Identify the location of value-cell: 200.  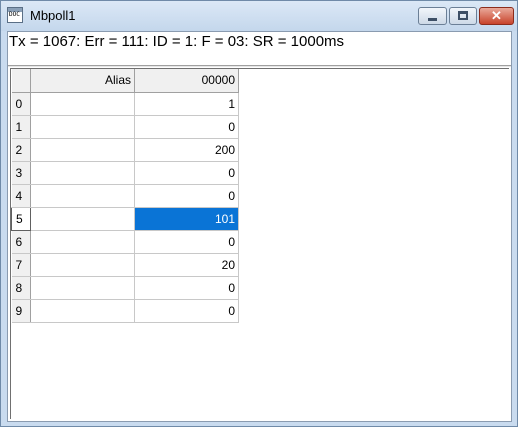
(186, 150).